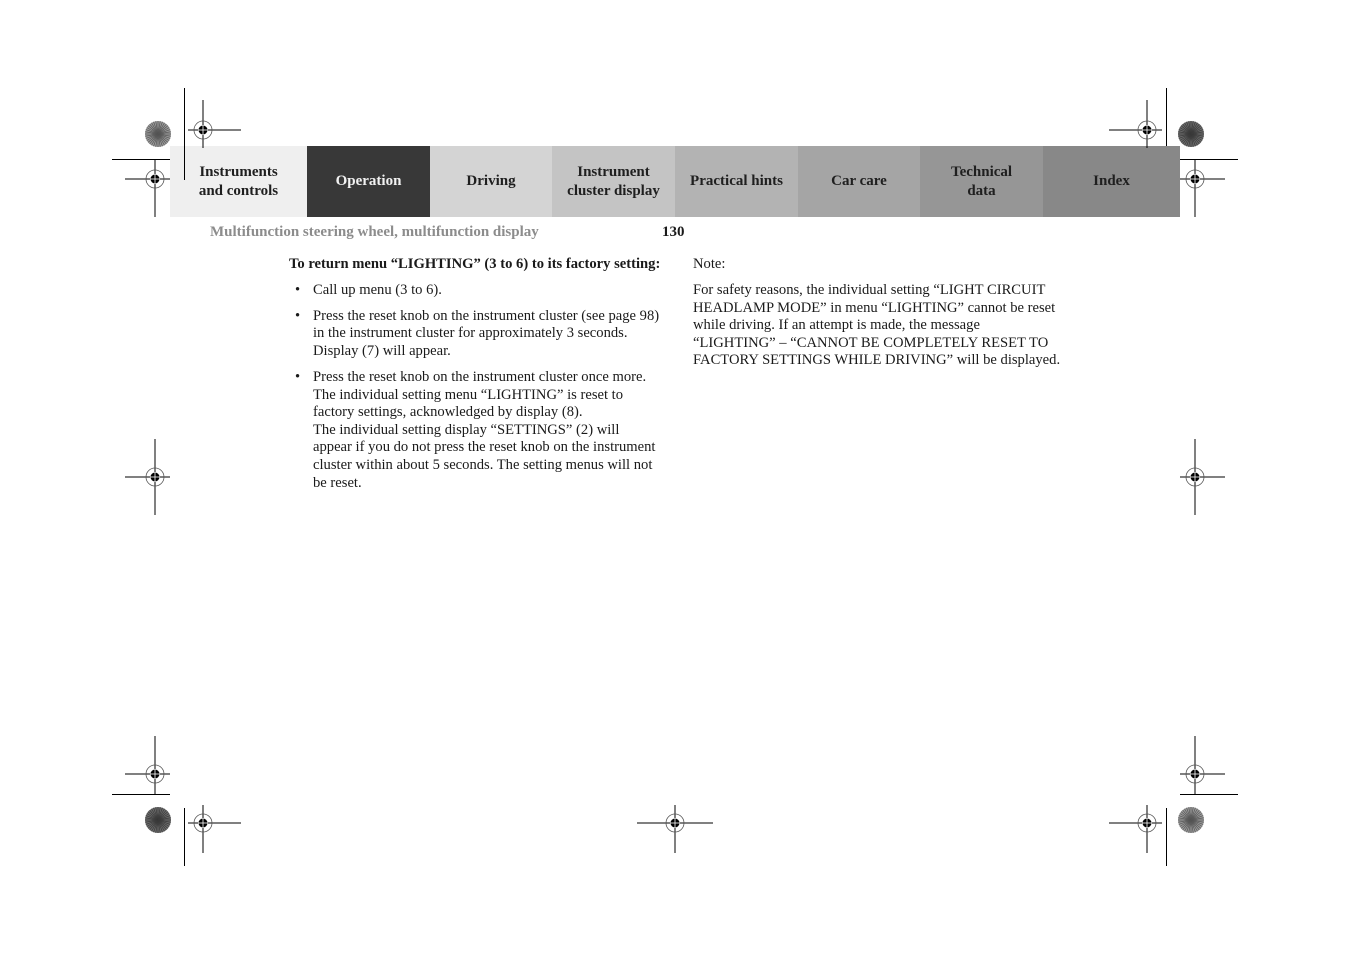 The height and width of the screenshot is (954, 1351). I want to click on crosshair-registration-icon, so click(675, 829).